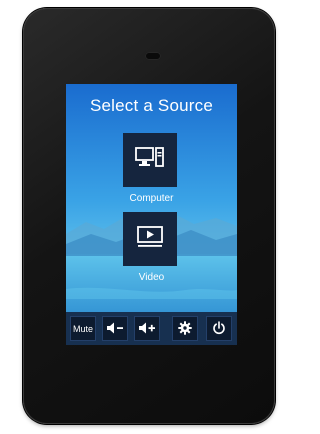 Image resolution: width=320 pixels, height=434 pixels. I want to click on proximity-sensor, so click(153, 56).